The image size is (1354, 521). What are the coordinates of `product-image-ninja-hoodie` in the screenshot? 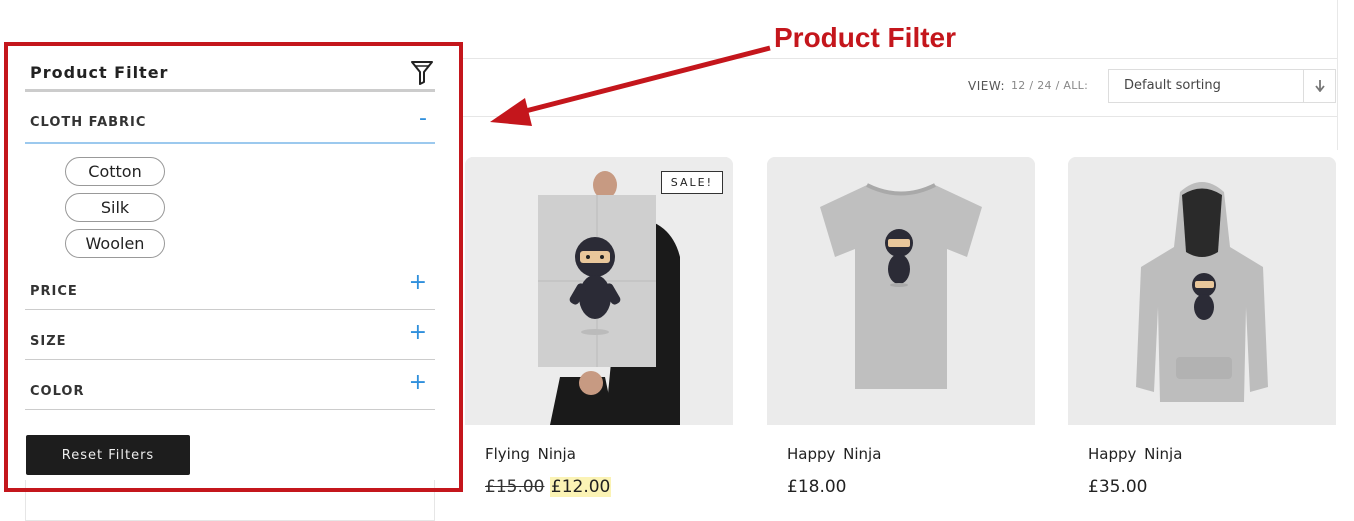 It's located at (1202, 291).